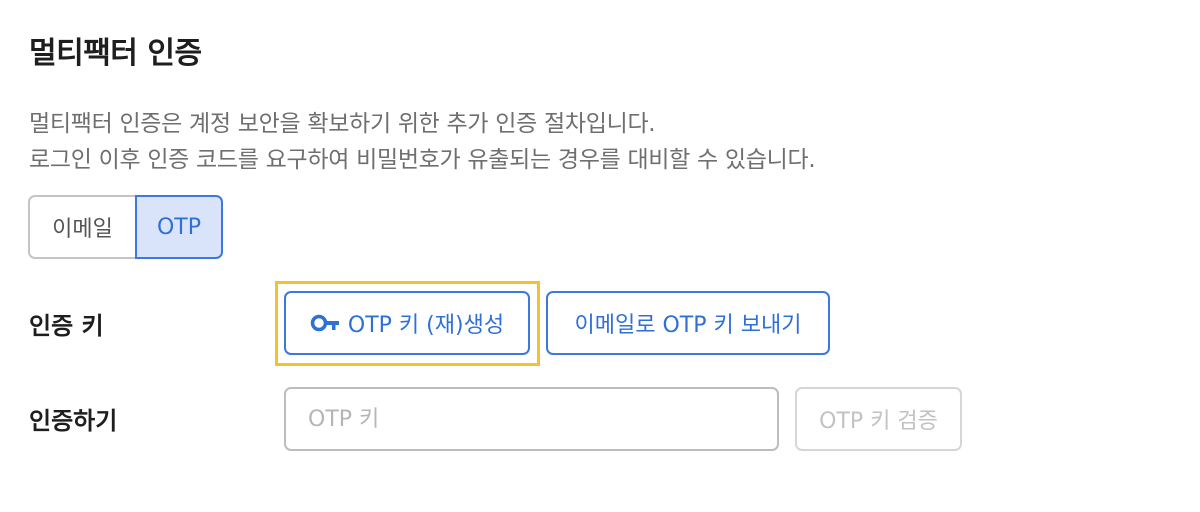  I want to click on key-icon, so click(325, 323).